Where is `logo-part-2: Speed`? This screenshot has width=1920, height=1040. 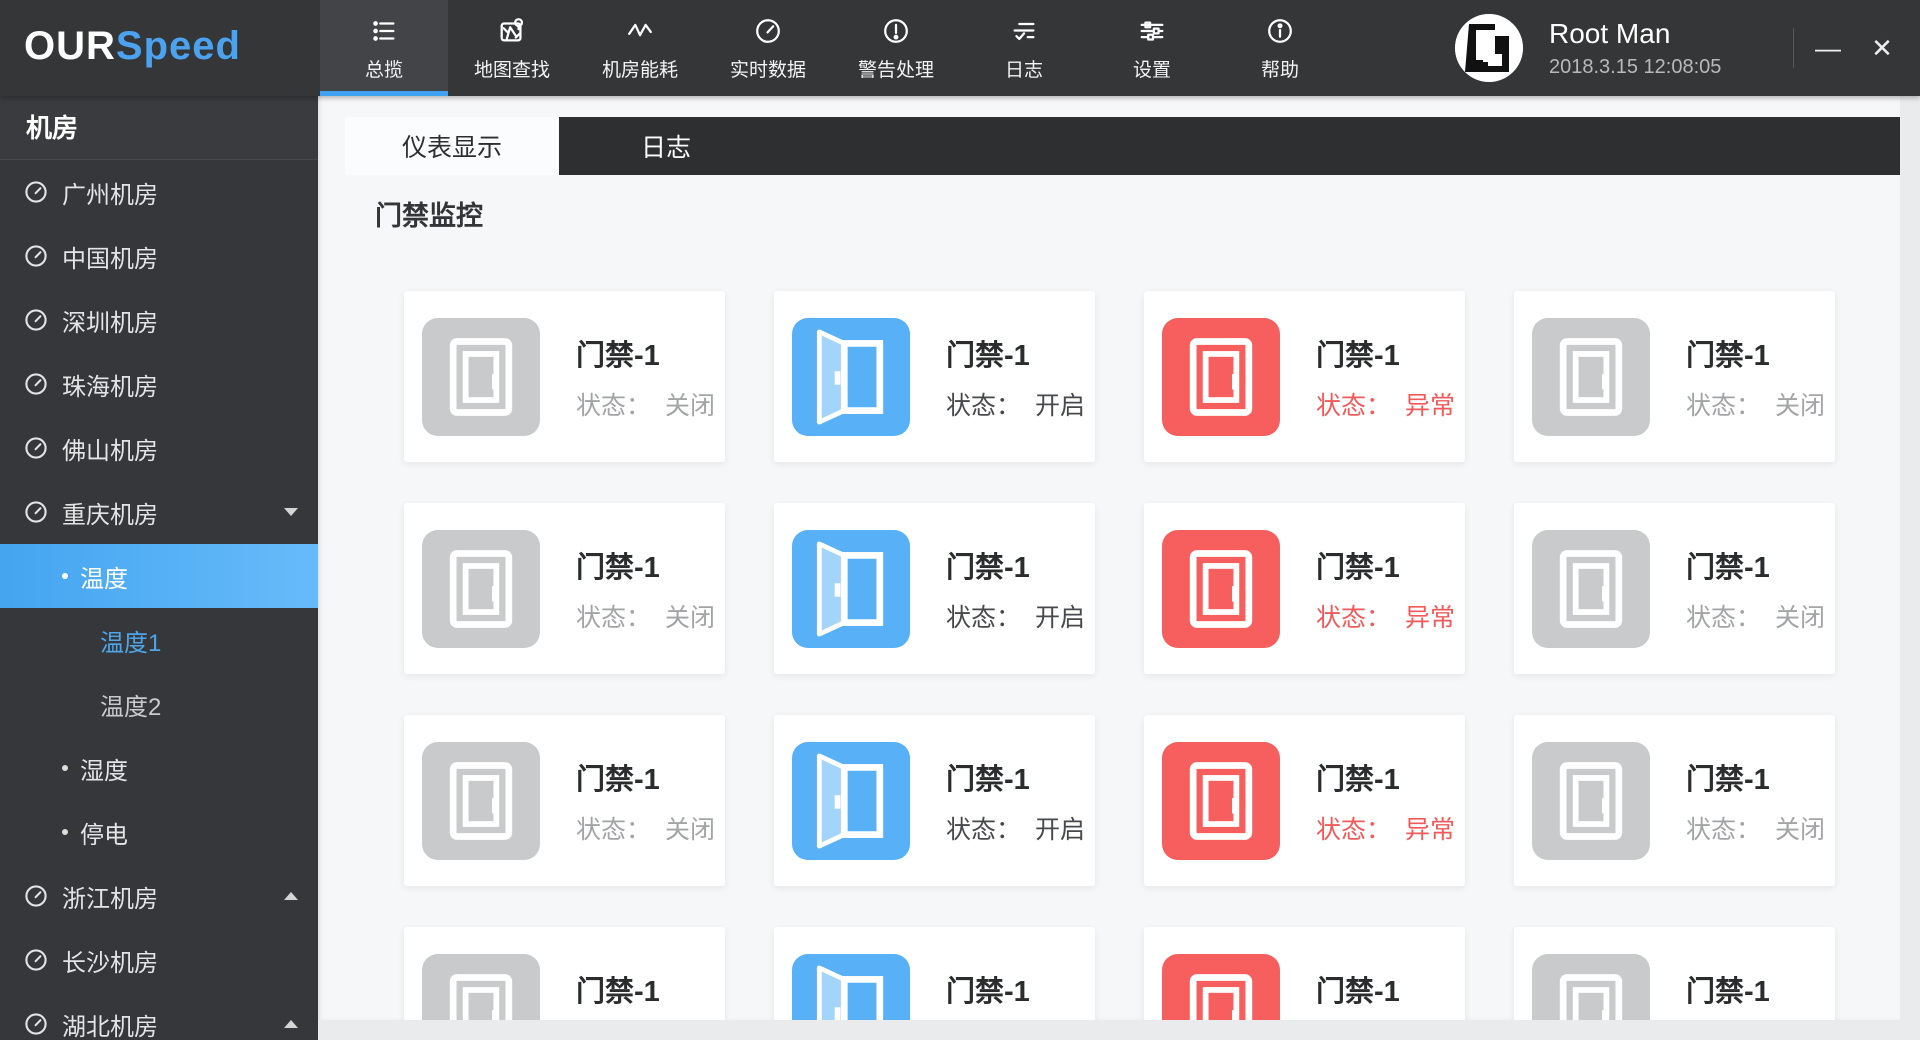 logo-part-2: Speed is located at coordinates (178, 46).